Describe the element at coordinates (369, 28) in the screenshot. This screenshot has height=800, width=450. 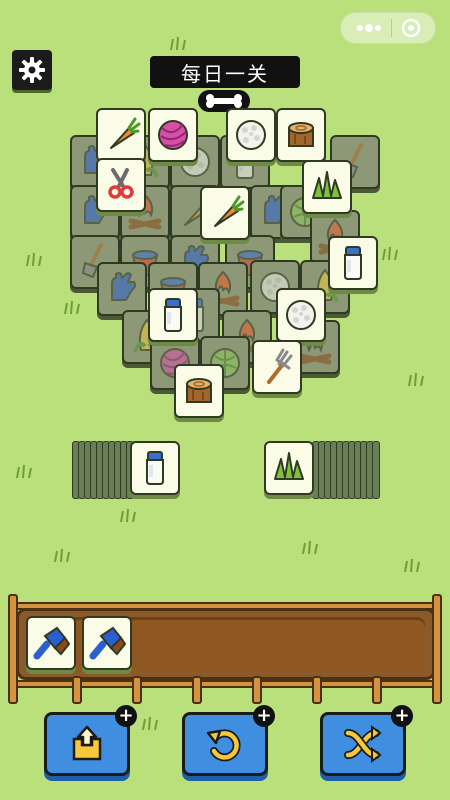
I see `more-dots-icon` at that location.